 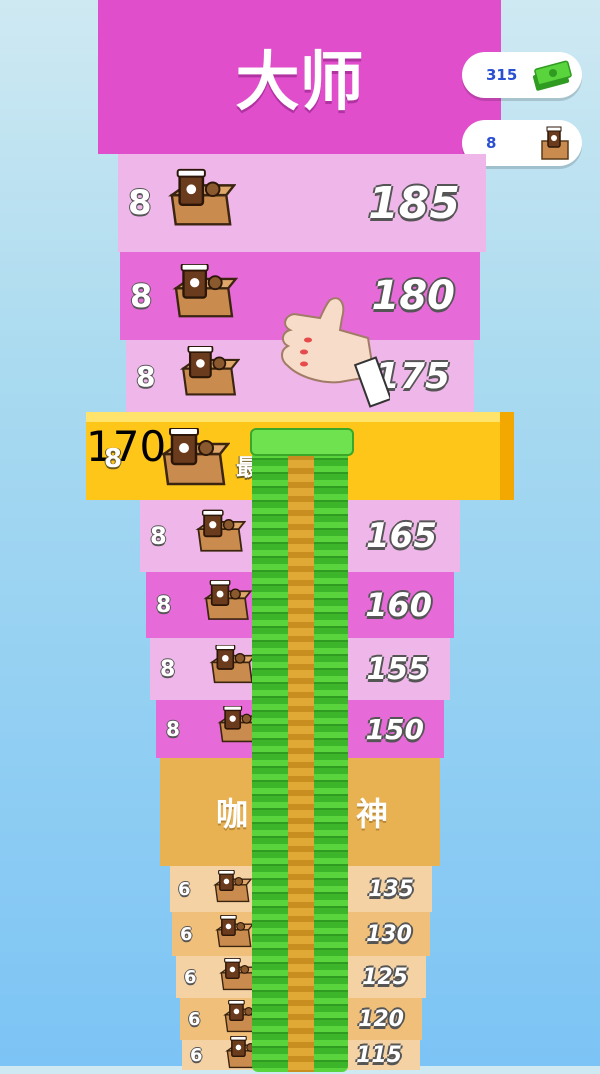 What do you see at coordinates (389, 934) in the screenshot?
I see `row-value: 130` at bounding box center [389, 934].